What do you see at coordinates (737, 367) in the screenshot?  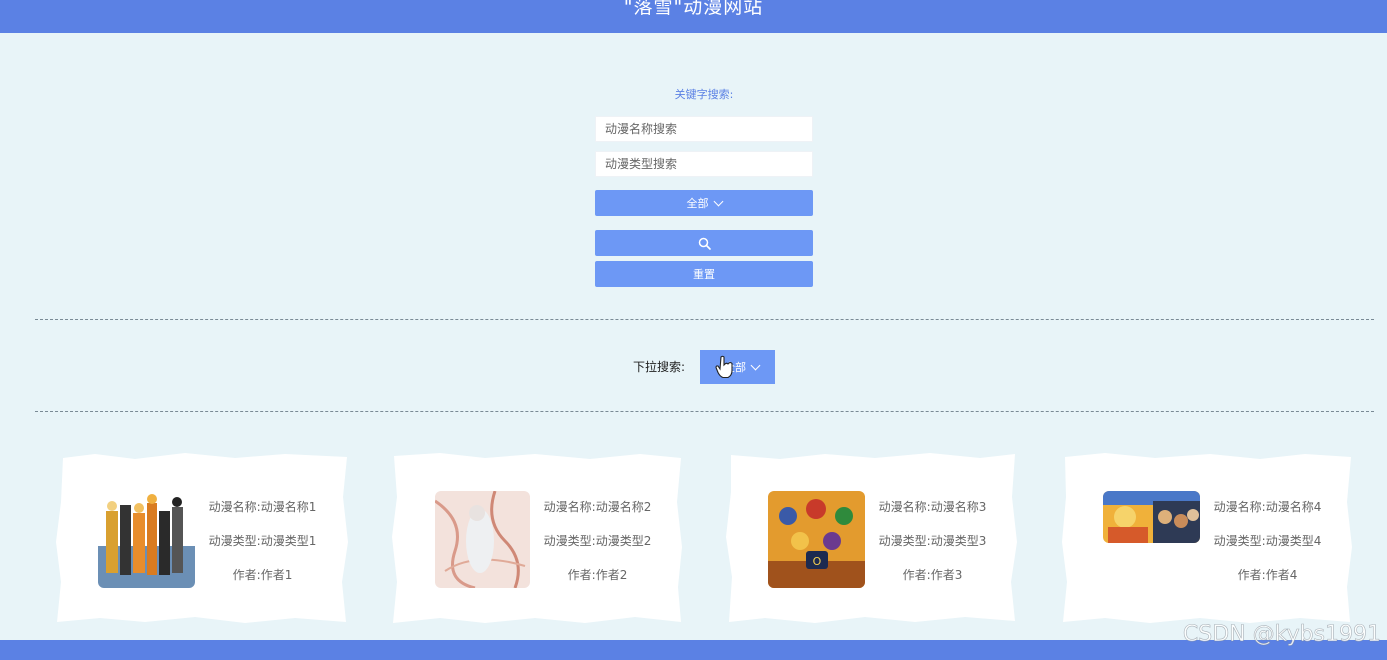 I see `dropdown-search-button: 全部` at bounding box center [737, 367].